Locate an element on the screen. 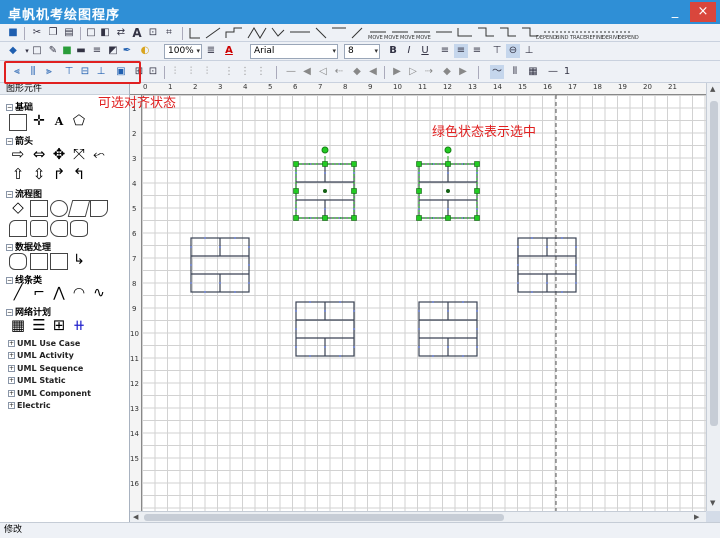  arrow-split-shape: ⇳ is located at coordinates (39, 175).